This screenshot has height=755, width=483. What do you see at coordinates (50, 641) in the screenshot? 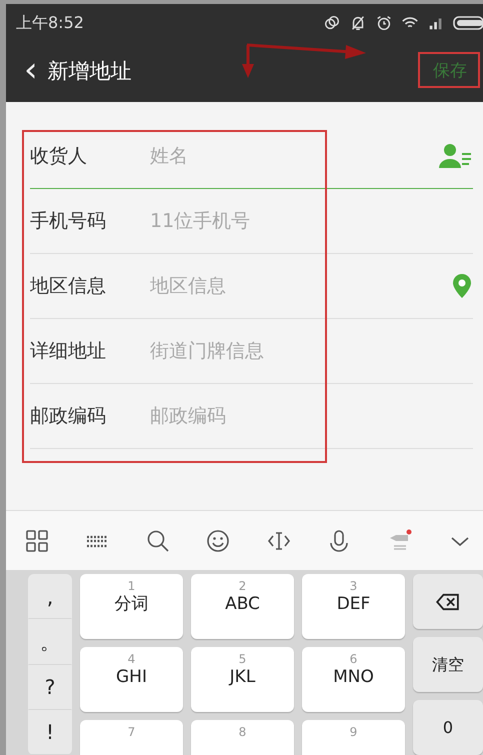
I see `punctuation-key: 。` at bounding box center [50, 641].